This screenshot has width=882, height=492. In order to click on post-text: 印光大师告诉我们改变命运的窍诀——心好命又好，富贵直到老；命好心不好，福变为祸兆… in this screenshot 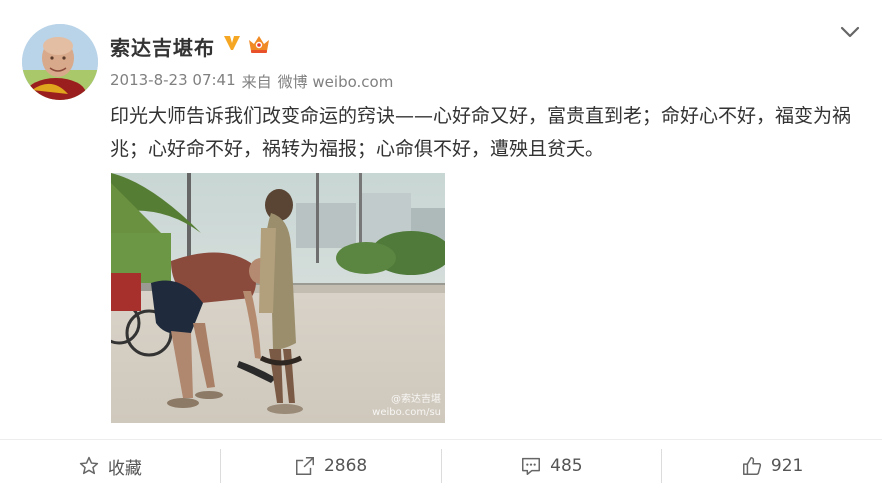, I will do `click(481, 132)`.